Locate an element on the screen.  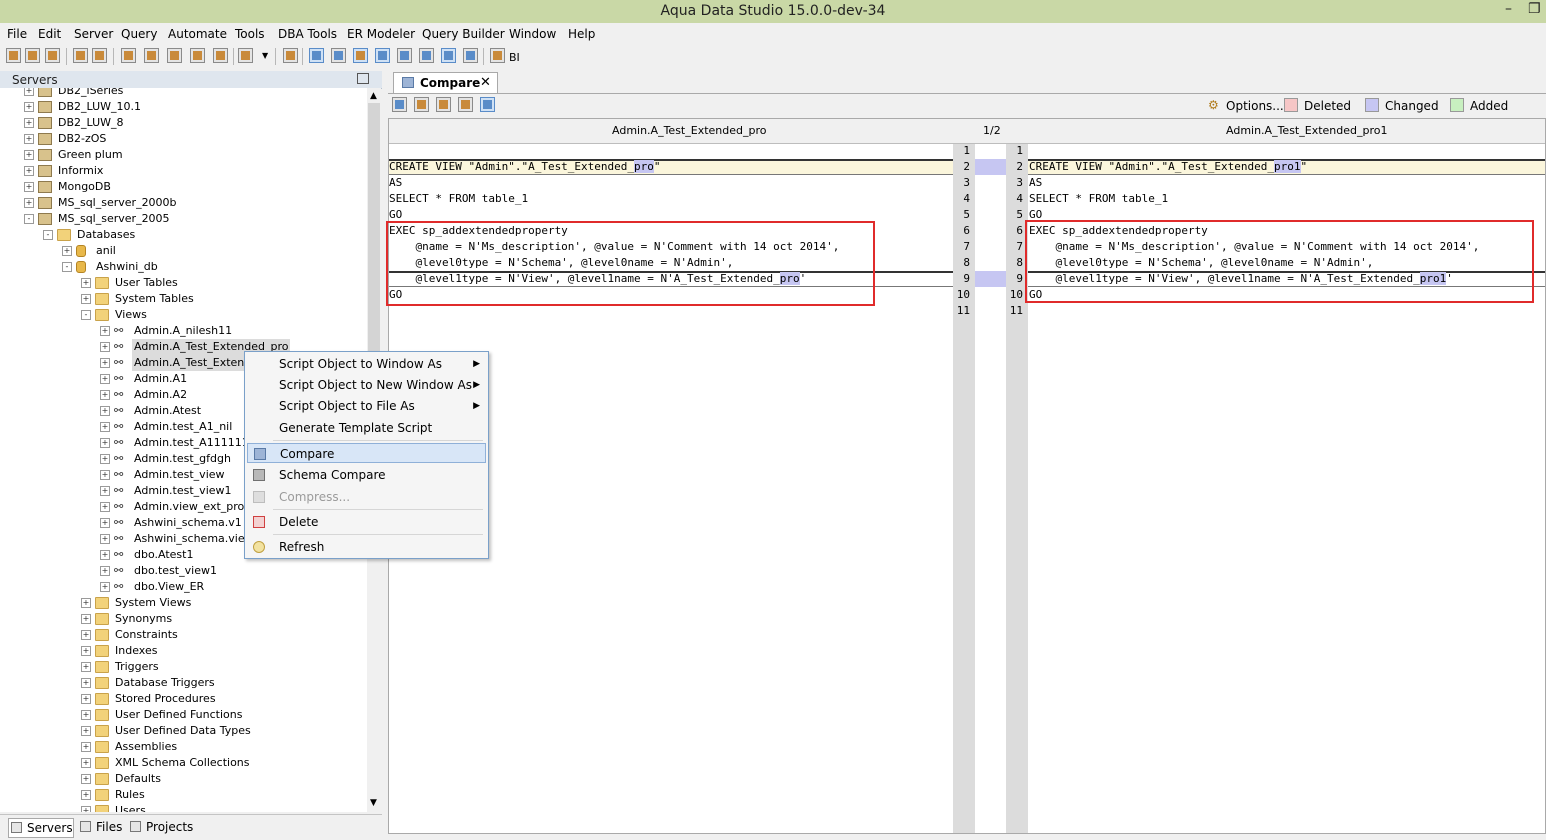
tree-item: + anil is located at coordinates (183, 251).